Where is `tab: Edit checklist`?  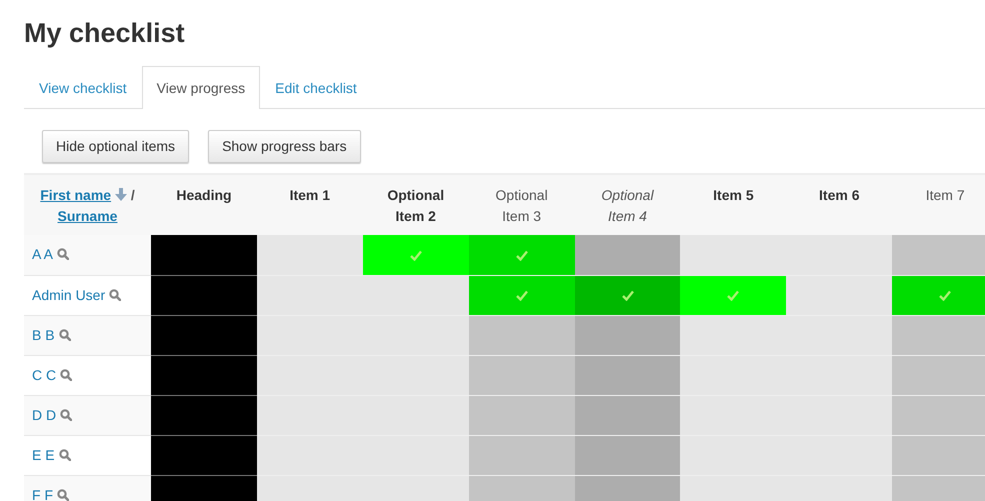 tab: Edit checklist is located at coordinates (316, 87).